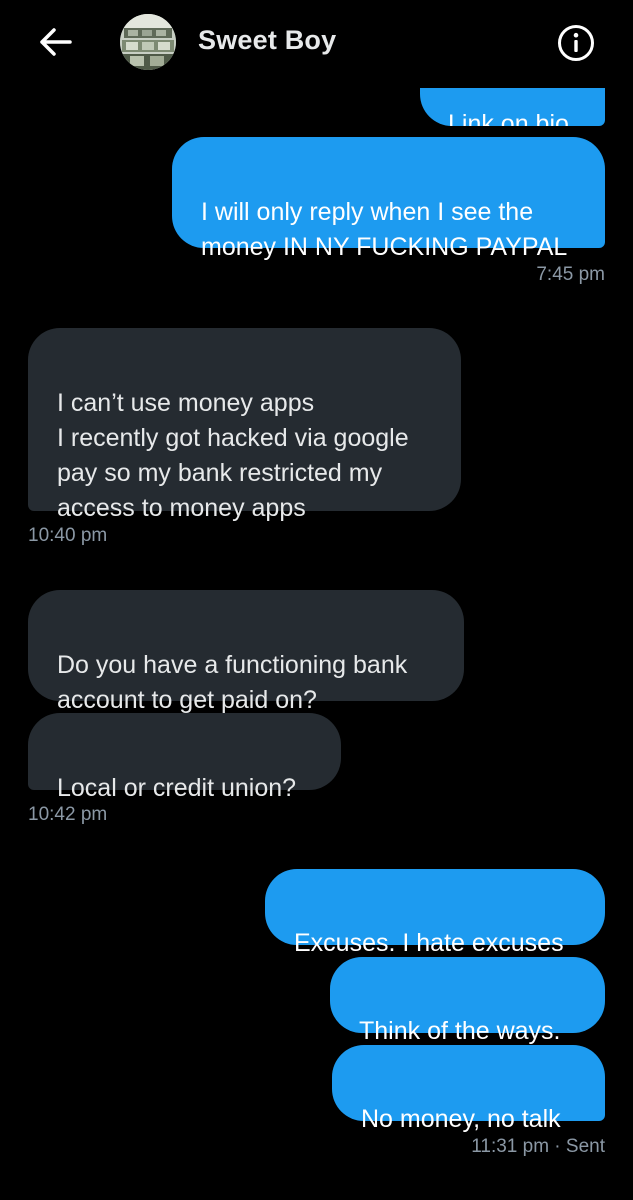 The height and width of the screenshot is (1200, 633). I want to click on contact-name: Sweet Boy, so click(267, 40).